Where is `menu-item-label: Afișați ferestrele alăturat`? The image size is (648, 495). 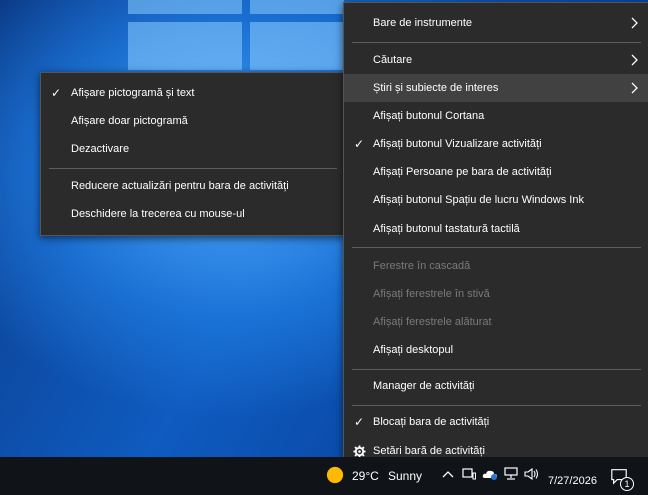 menu-item-label: Afișați ferestrele alăturat is located at coordinates (432, 322).